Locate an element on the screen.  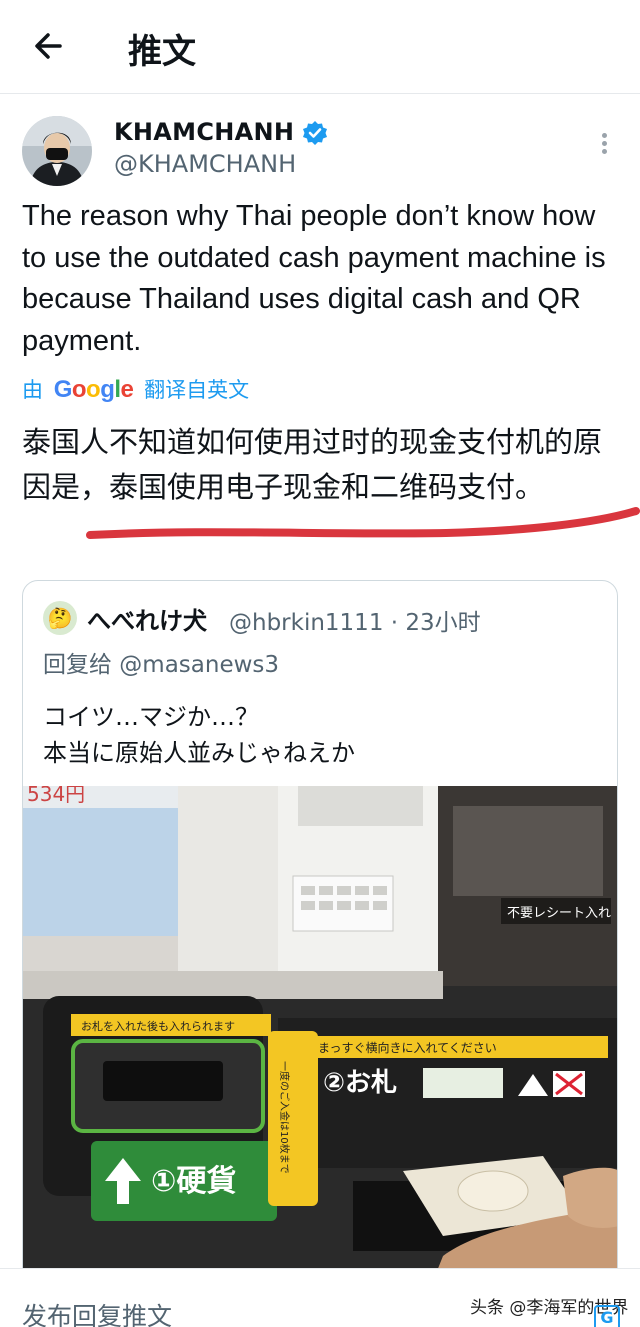
quoted-display-name: へべれけ犬 is located at coordinates (147, 621).